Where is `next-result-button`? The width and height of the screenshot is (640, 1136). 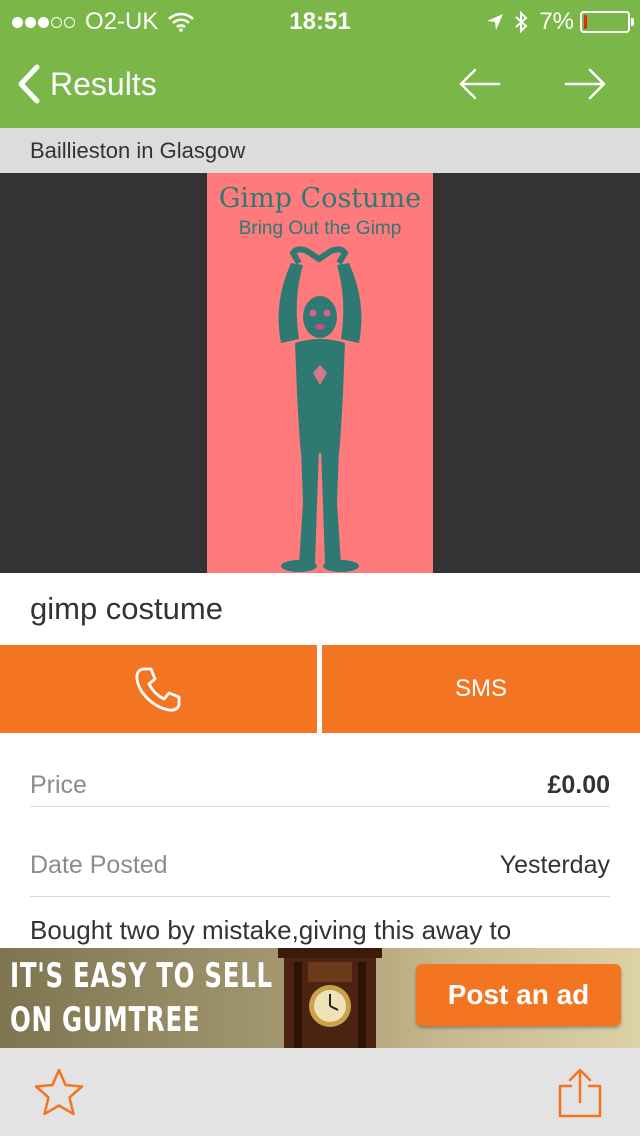
next-result-button is located at coordinates (585, 84).